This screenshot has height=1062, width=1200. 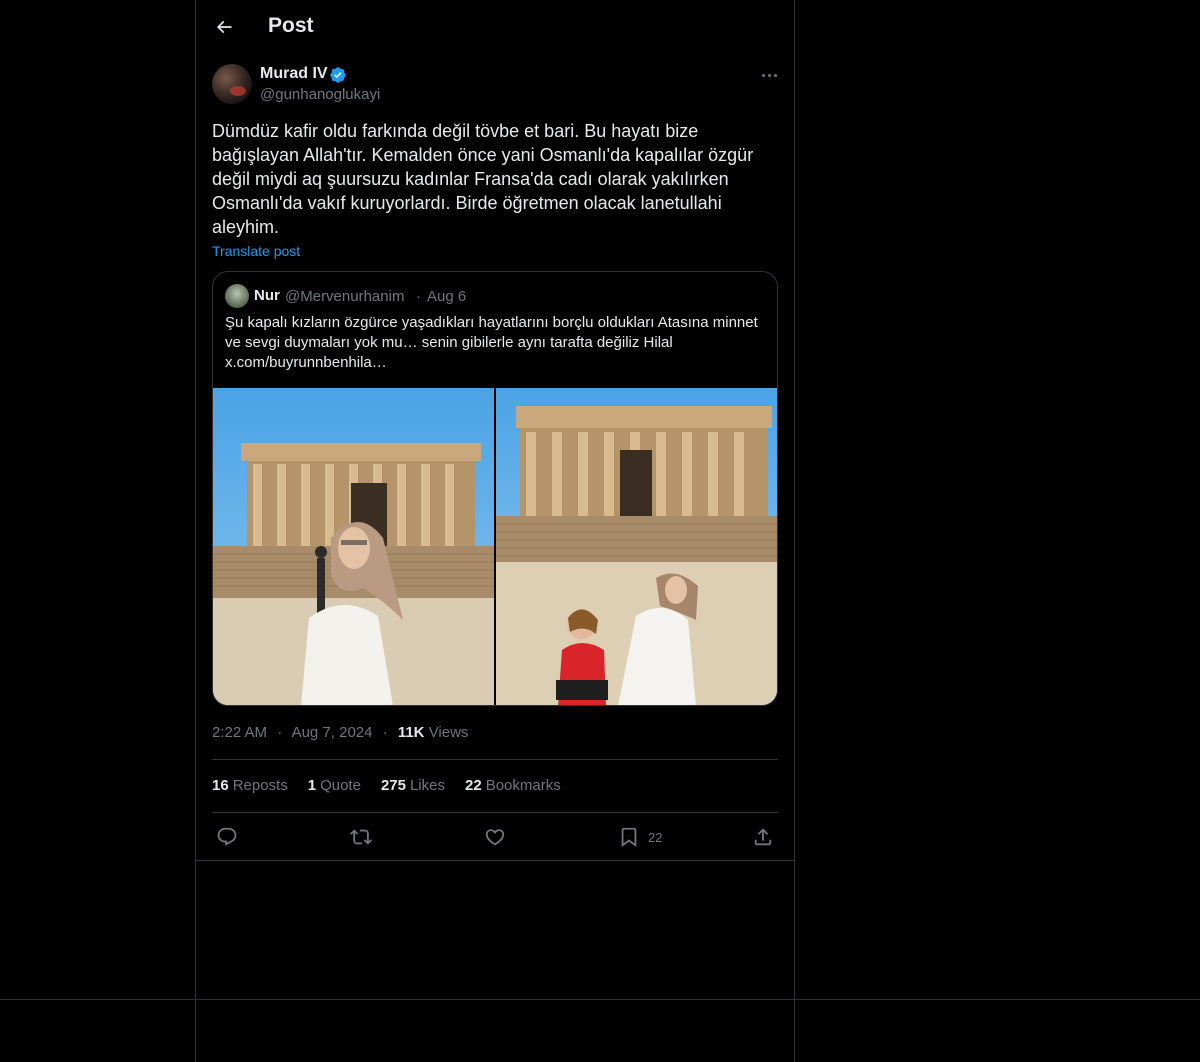 I want to click on stat-number: 1, so click(x=312, y=785).